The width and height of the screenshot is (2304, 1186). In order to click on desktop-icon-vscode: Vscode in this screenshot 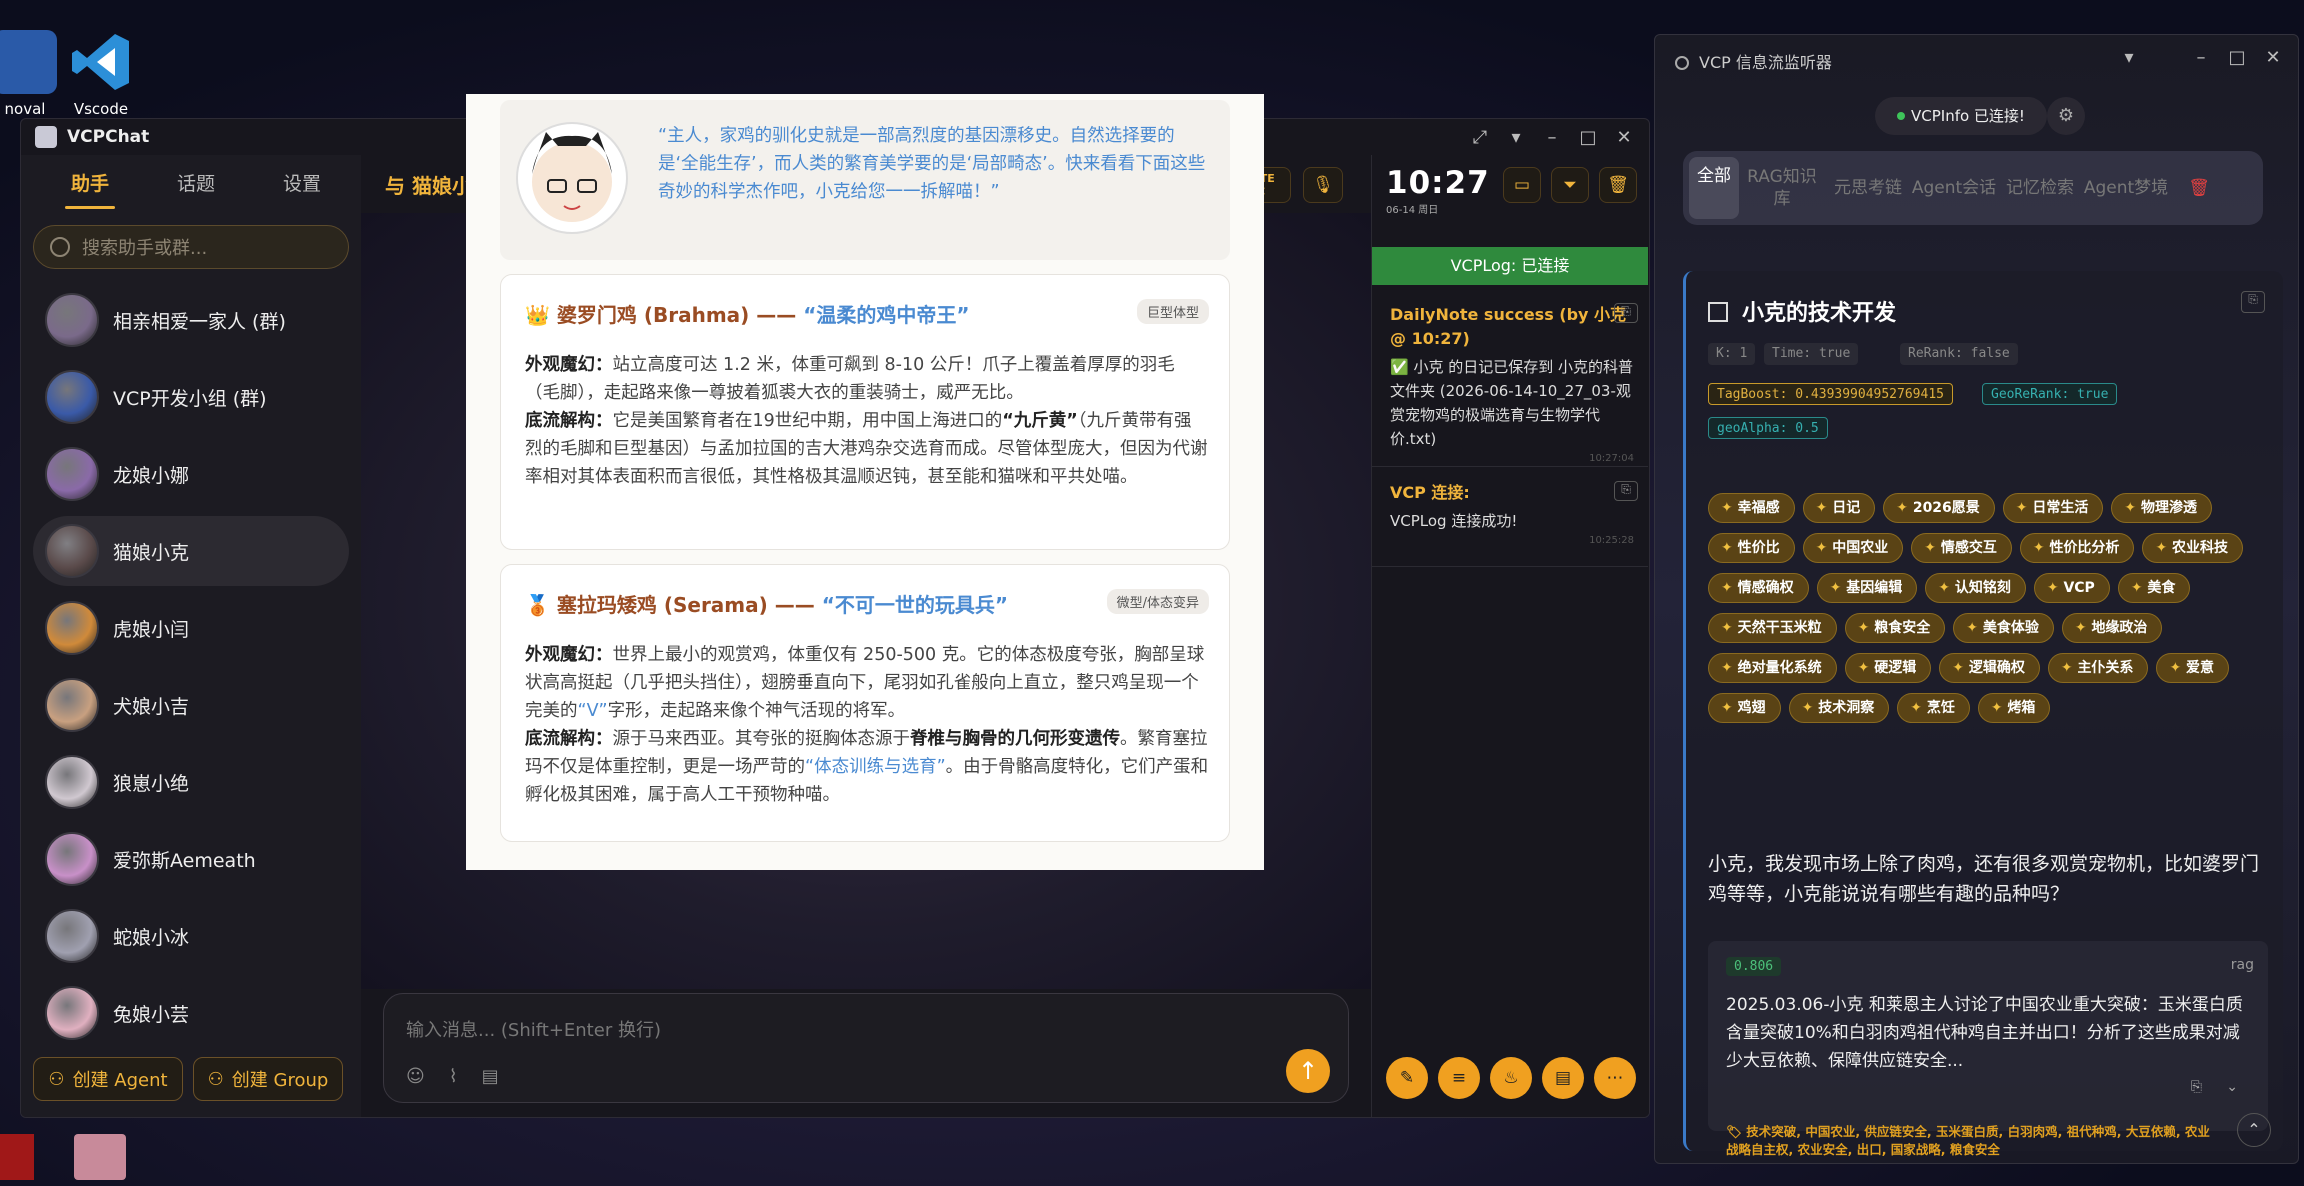, I will do `click(101, 74)`.